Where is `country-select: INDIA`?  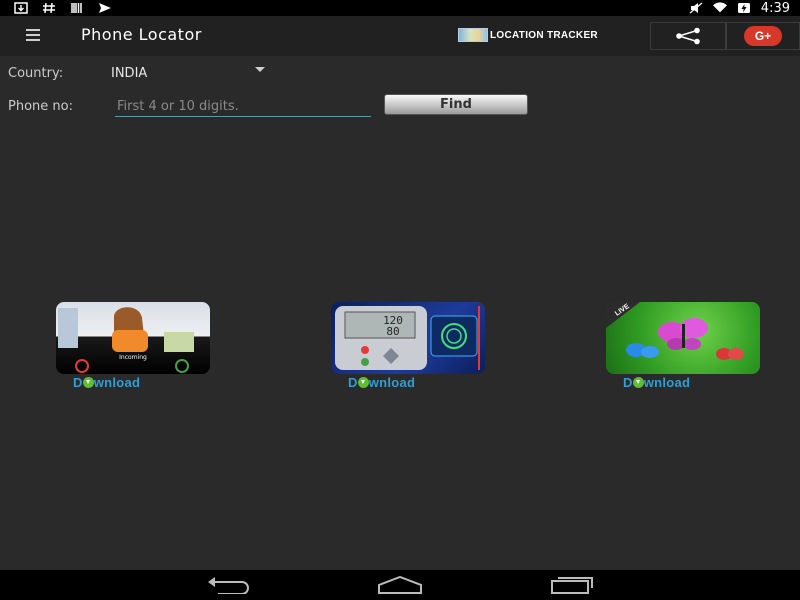
country-select: INDIA is located at coordinates (191, 71).